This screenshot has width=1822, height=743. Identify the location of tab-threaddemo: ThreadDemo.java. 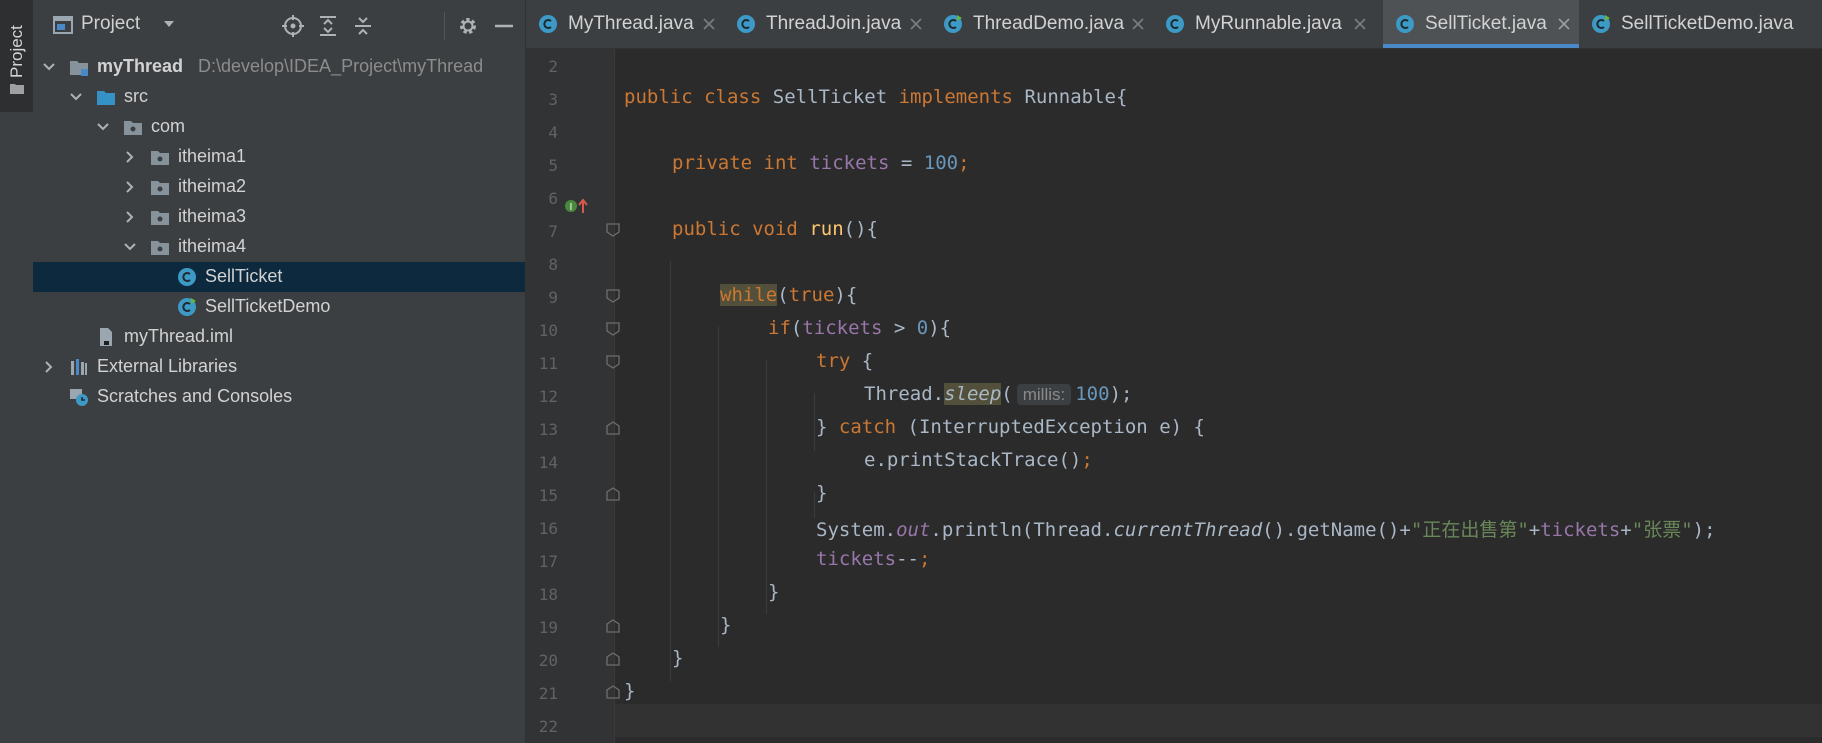
(1042, 24).